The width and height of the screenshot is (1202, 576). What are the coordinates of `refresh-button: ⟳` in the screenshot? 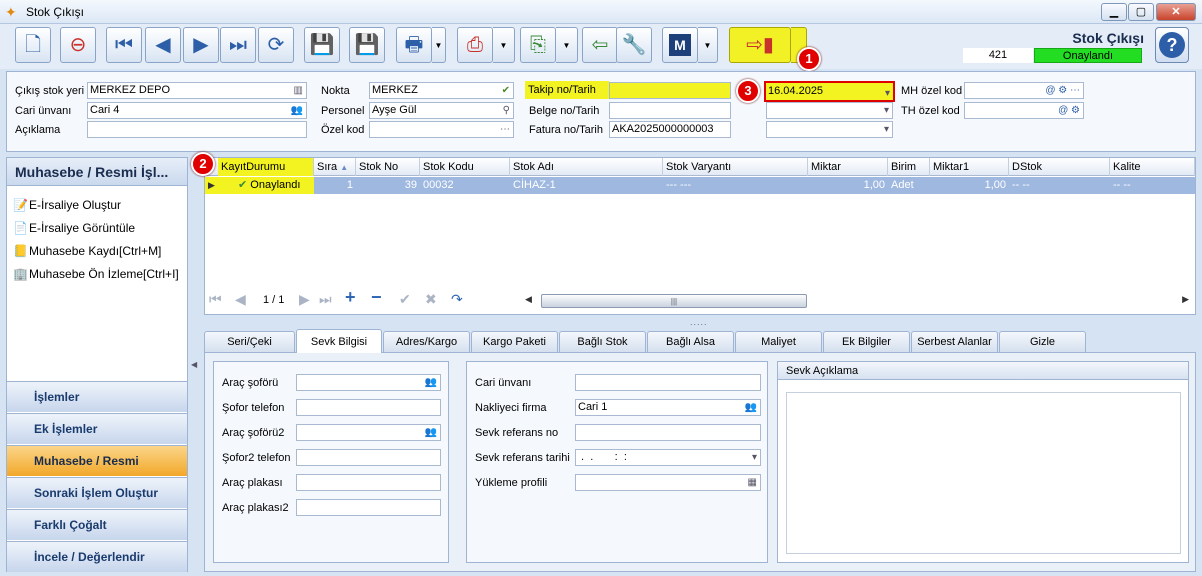 It's located at (276, 45).